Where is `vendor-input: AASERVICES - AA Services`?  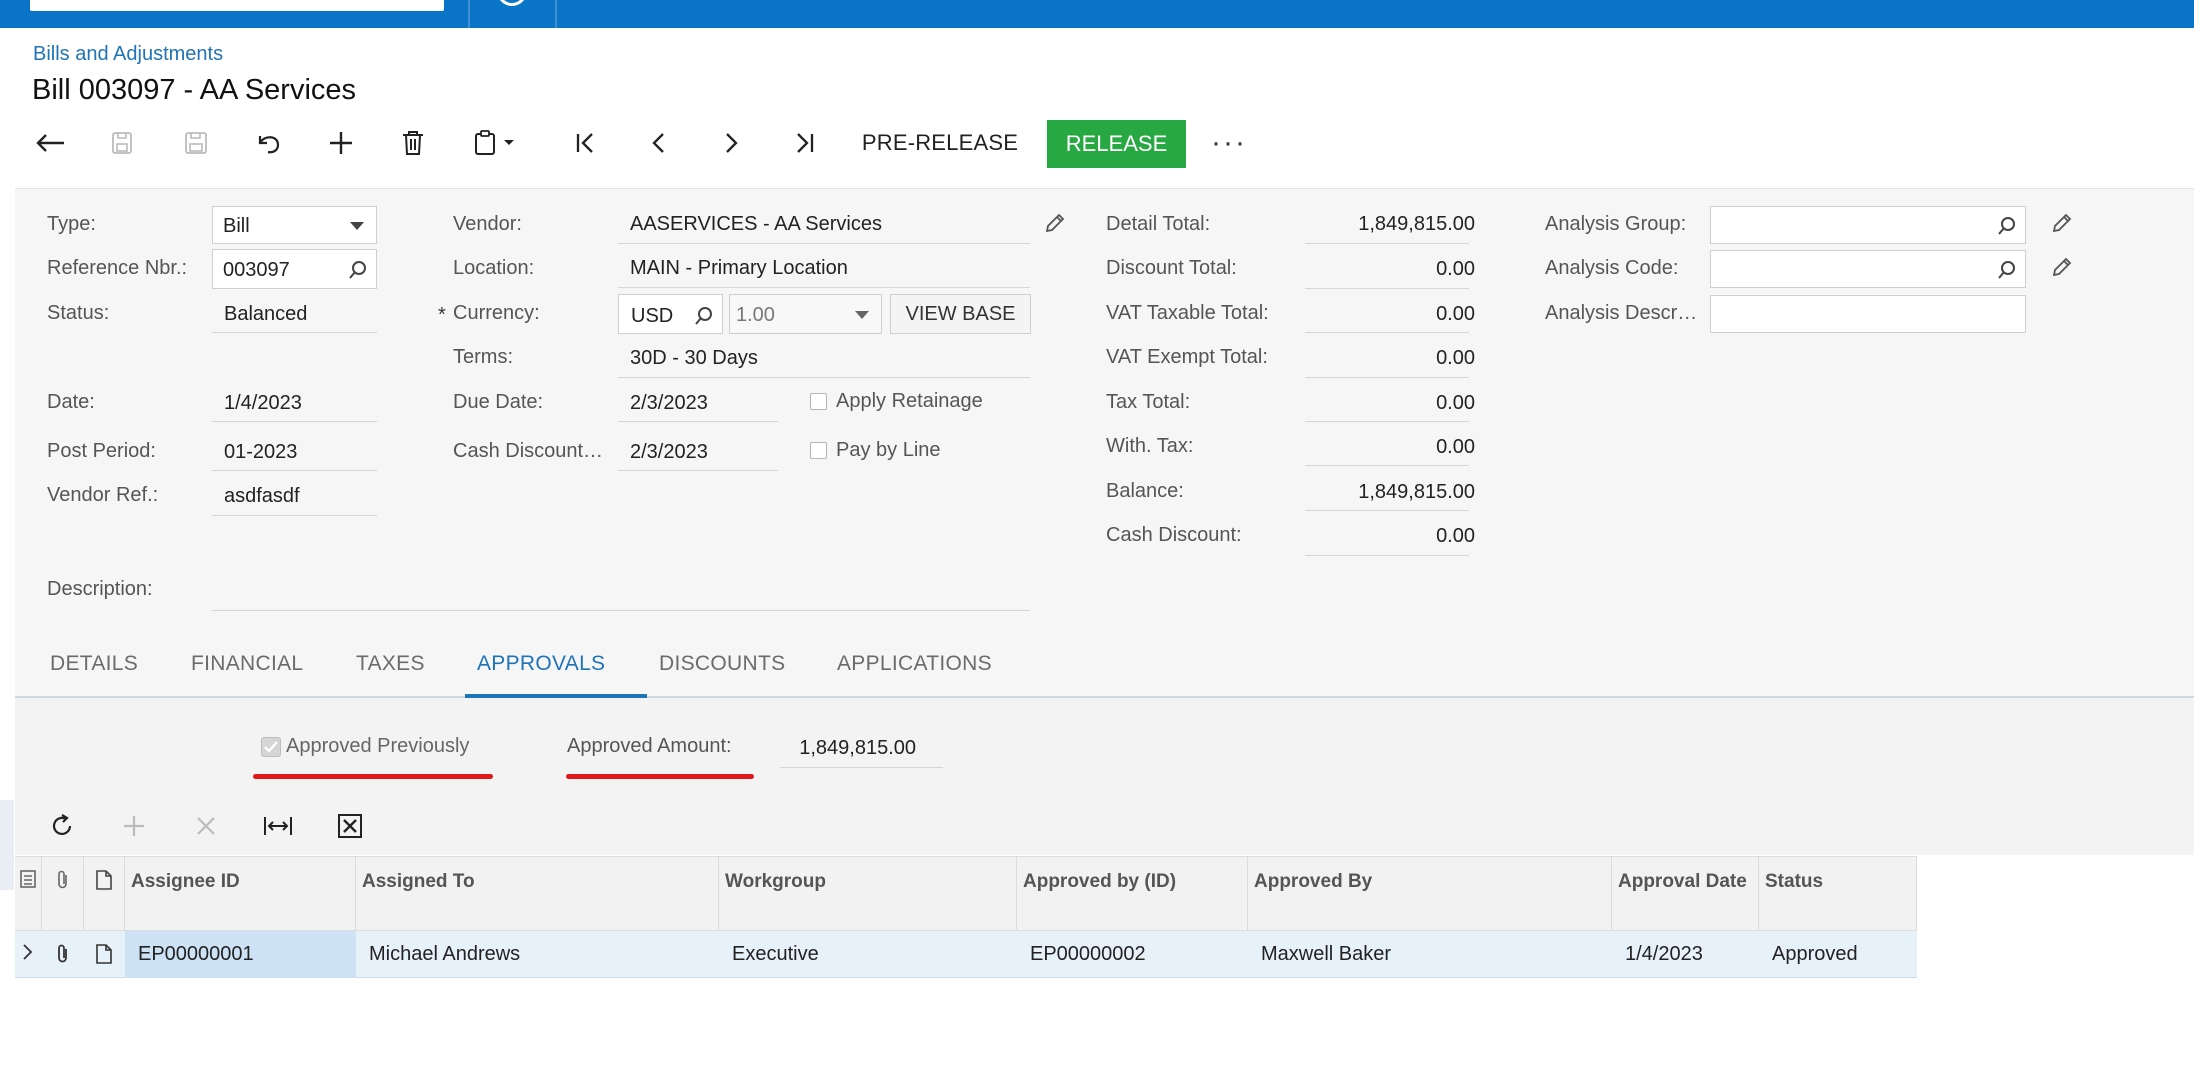 vendor-input: AASERVICES - AA Services is located at coordinates (756, 224).